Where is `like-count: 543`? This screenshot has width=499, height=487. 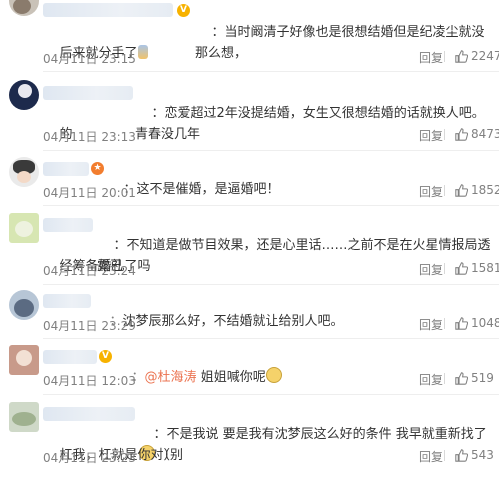
like-count: 543 is located at coordinates (482, 455).